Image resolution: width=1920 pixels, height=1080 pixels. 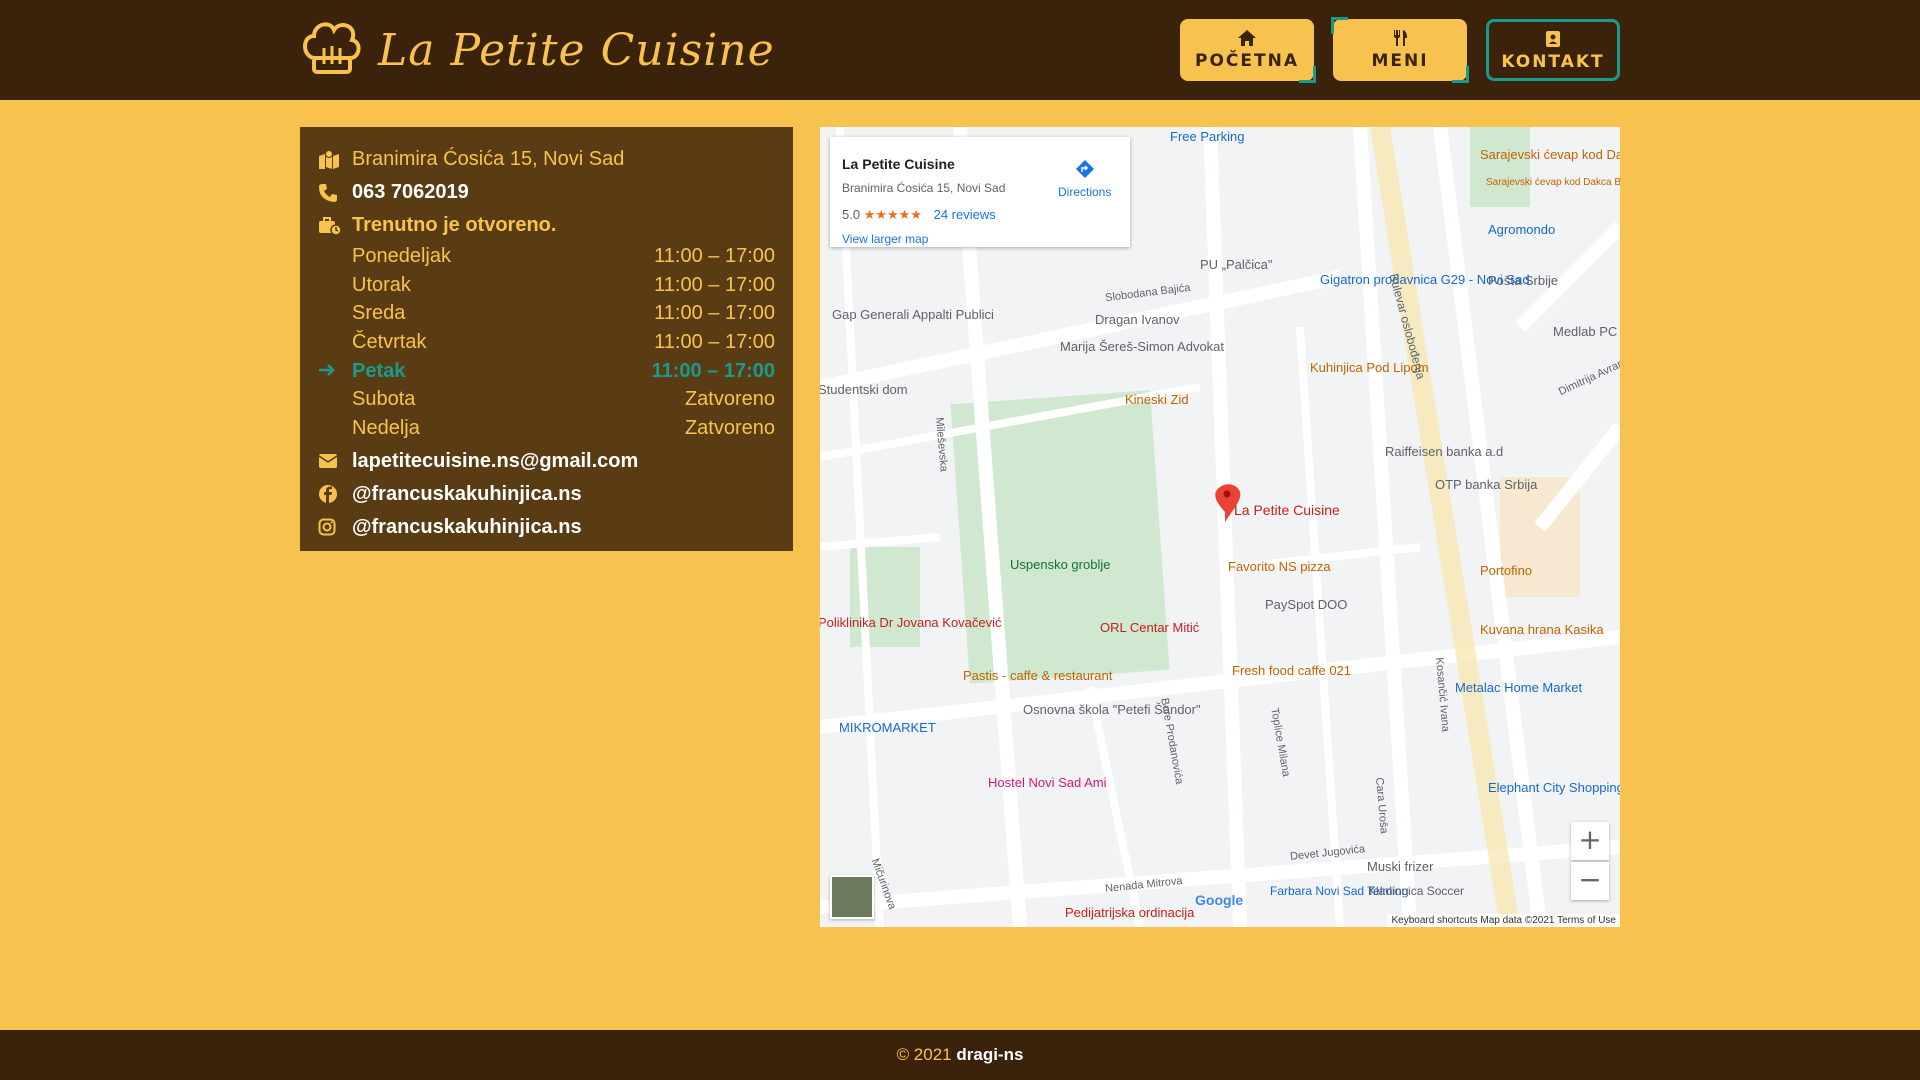 What do you see at coordinates (965, 214) in the screenshot?
I see `reviews-link: 24 reviews` at bounding box center [965, 214].